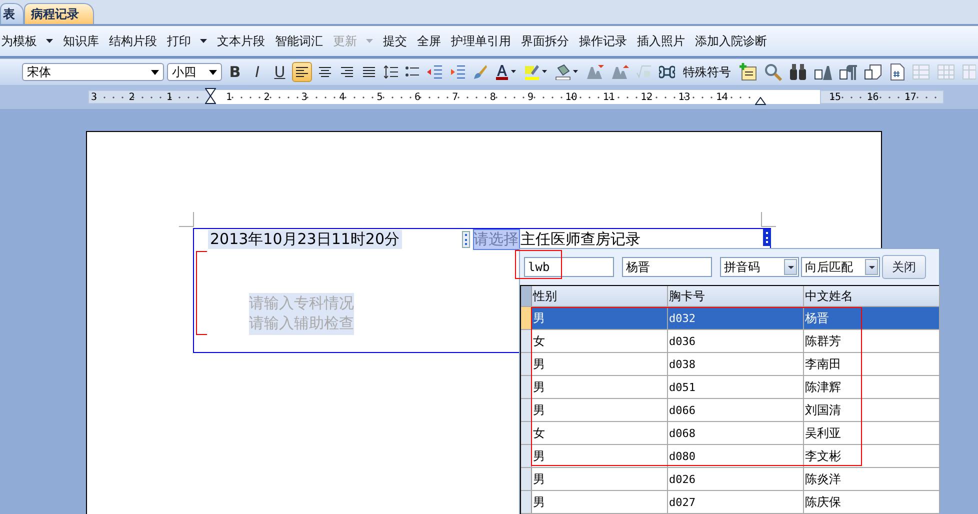  What do you see at coordinates (133, 41) in the screenshot?
I see `menu-item: 结构片段` at bounding box center [133, 41].